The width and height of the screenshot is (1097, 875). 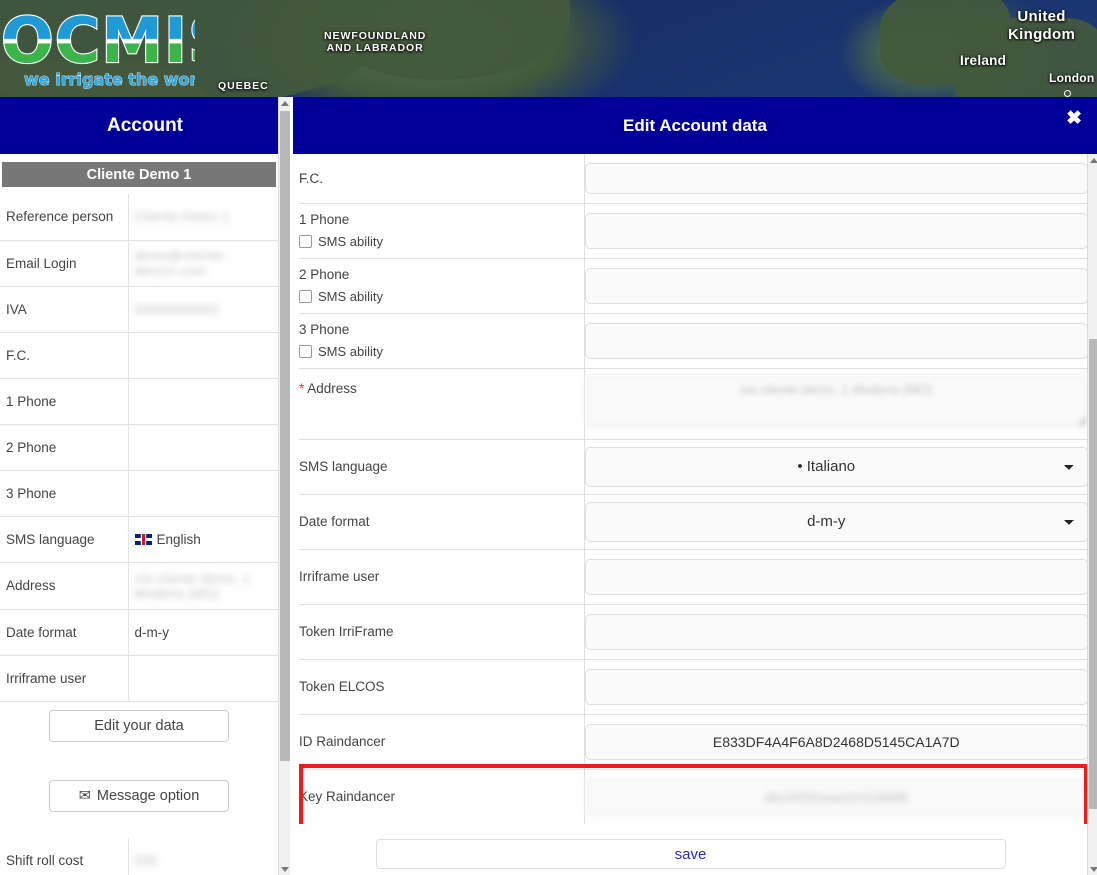 I want to click on field-label: ID Raindancer, so click(x=442, y=741).